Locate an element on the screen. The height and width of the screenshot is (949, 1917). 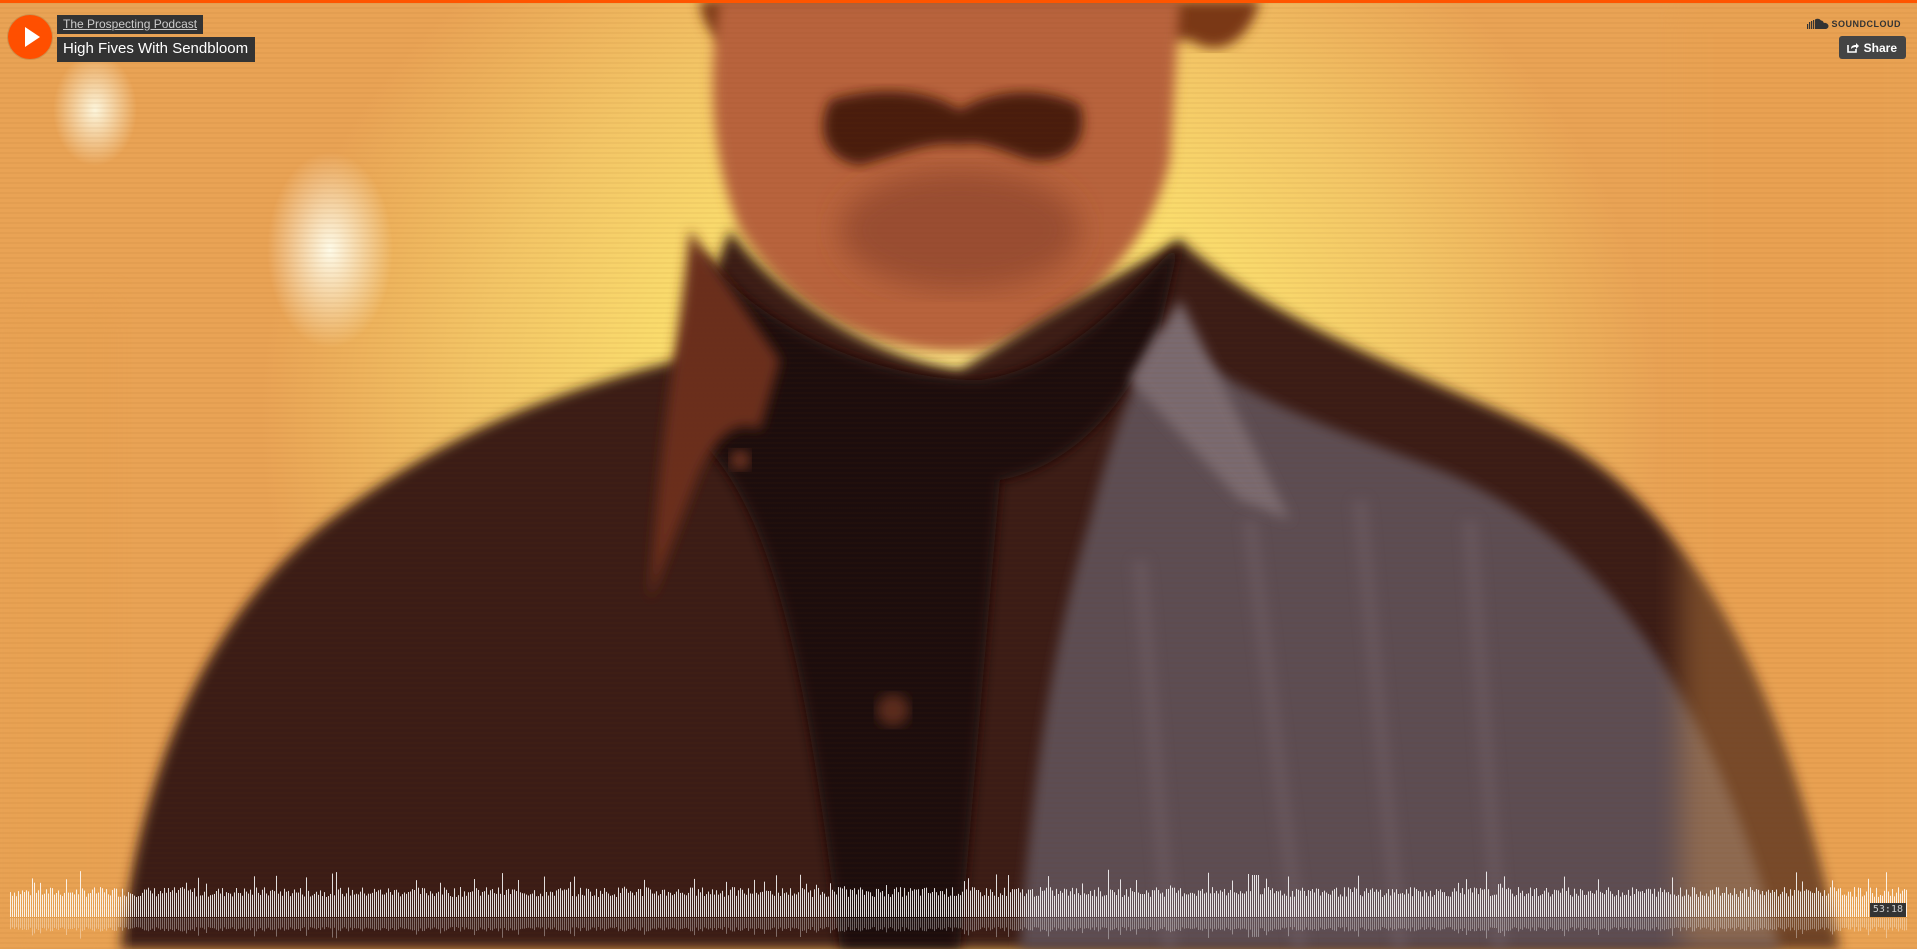
waveform-seekbar is located at coordinates (958, 905).